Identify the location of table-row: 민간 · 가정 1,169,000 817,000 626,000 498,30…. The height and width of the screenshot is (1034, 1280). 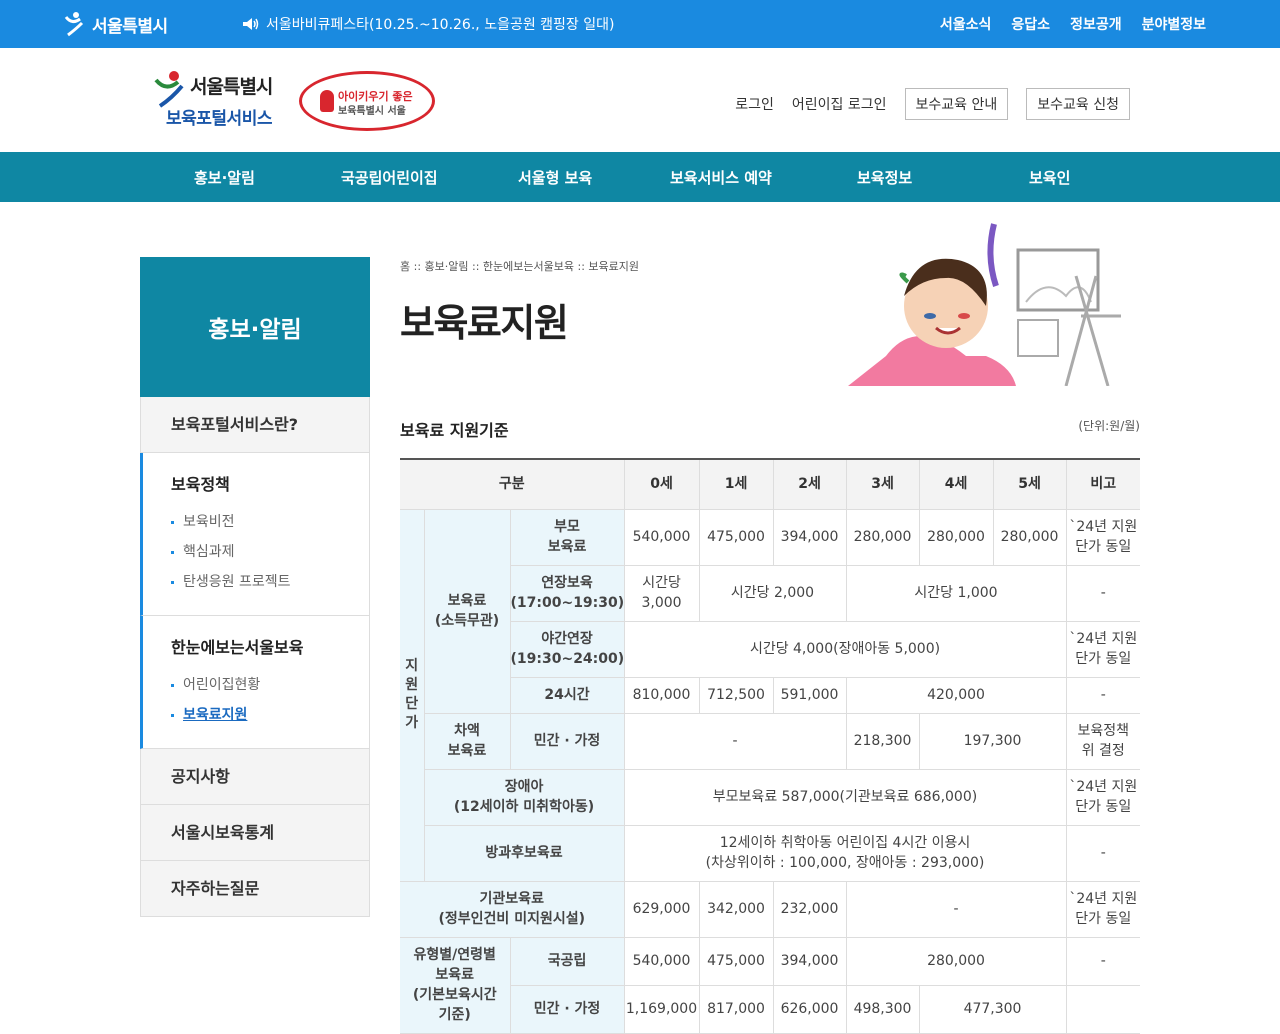
(770, 1009).